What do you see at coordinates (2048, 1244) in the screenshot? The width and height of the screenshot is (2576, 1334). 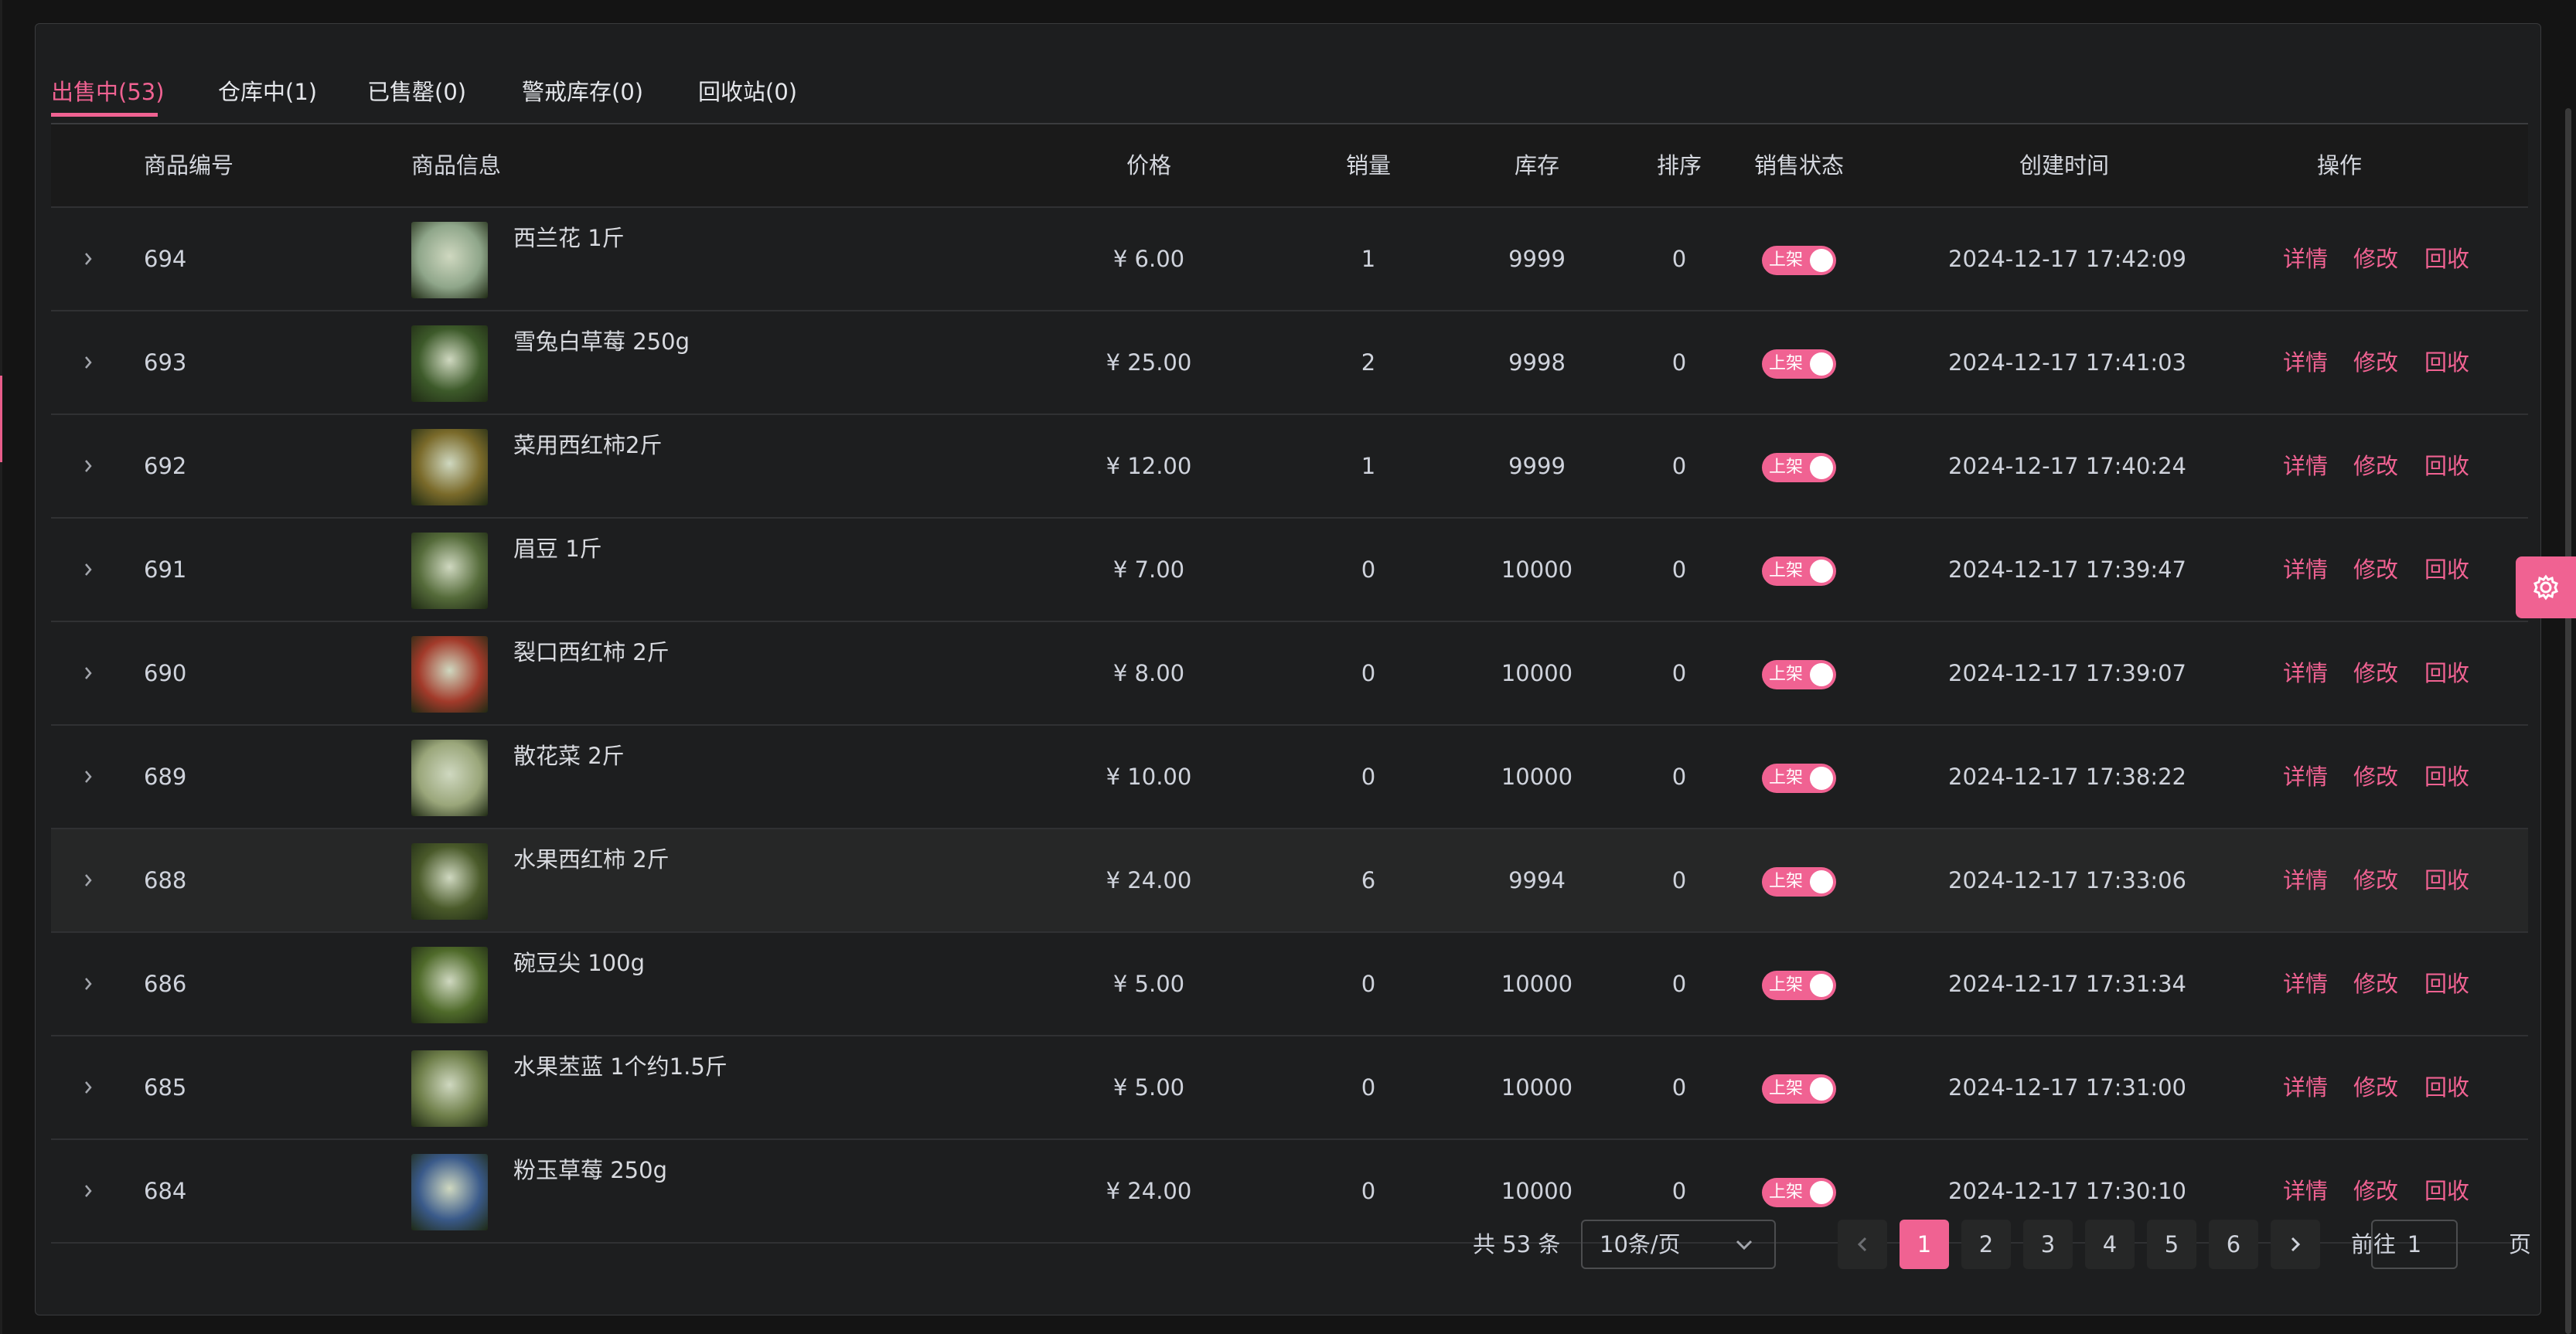 I see `page-button-3: 3` at bounding box center [2048, 1244].